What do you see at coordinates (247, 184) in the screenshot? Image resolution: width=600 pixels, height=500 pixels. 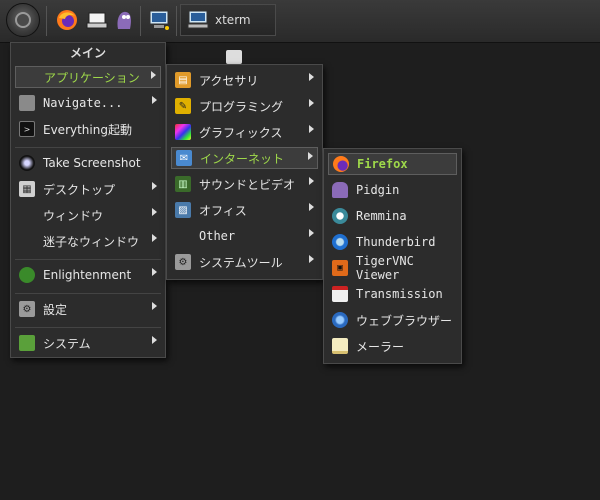 I see `menu-item-label: サウンドとビデオ` at bounding box center [247, 184].